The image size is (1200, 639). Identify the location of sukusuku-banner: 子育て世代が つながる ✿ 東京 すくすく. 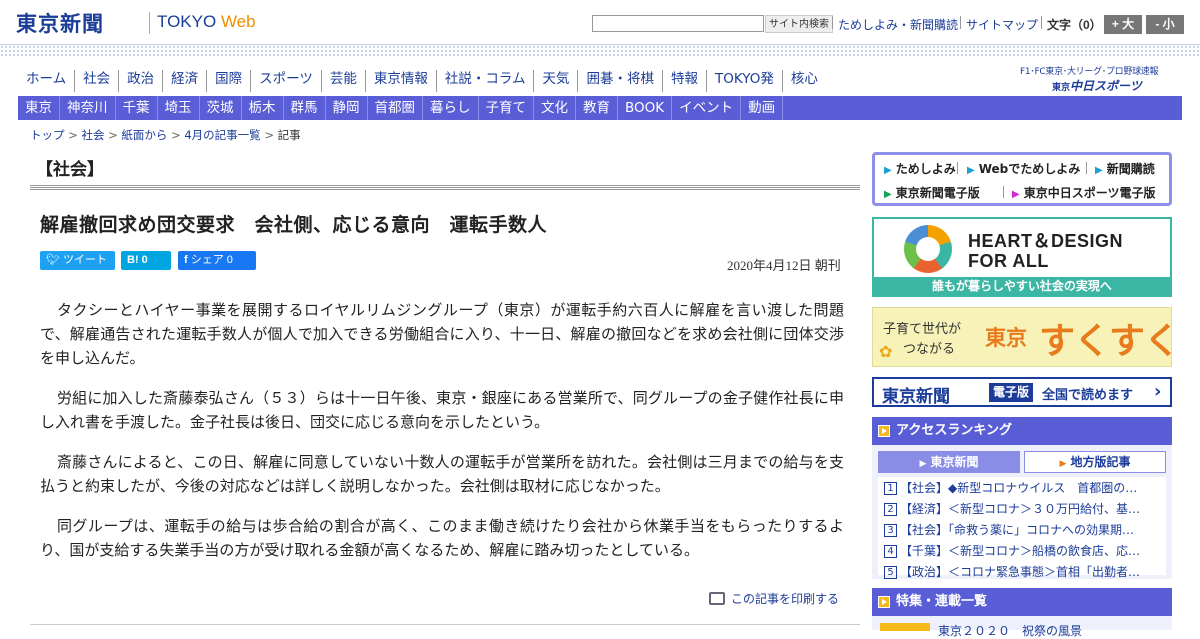
(1026, 337).